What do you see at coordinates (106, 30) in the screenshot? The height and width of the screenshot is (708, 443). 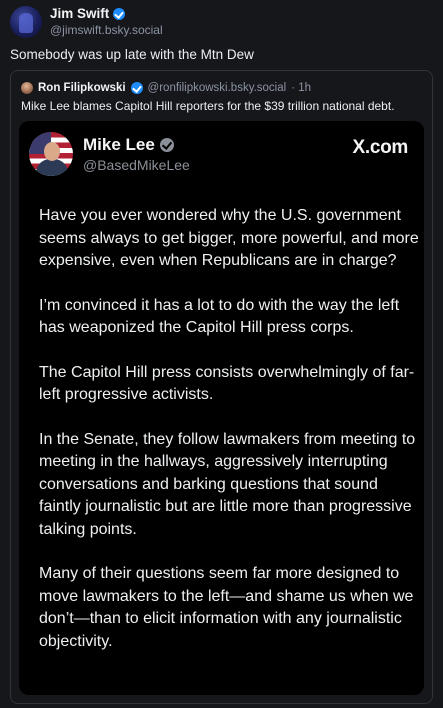 I see `author-handle: @jimswift.bsky.social` at bounding box center [106, 30].